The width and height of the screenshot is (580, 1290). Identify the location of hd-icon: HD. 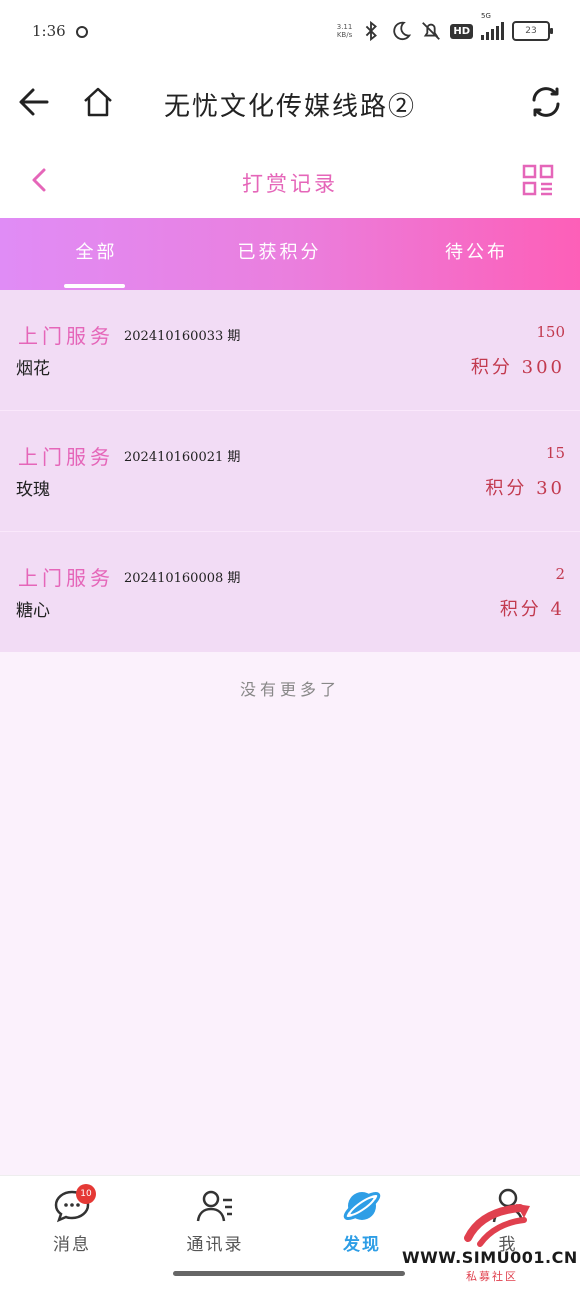
(461, 31).